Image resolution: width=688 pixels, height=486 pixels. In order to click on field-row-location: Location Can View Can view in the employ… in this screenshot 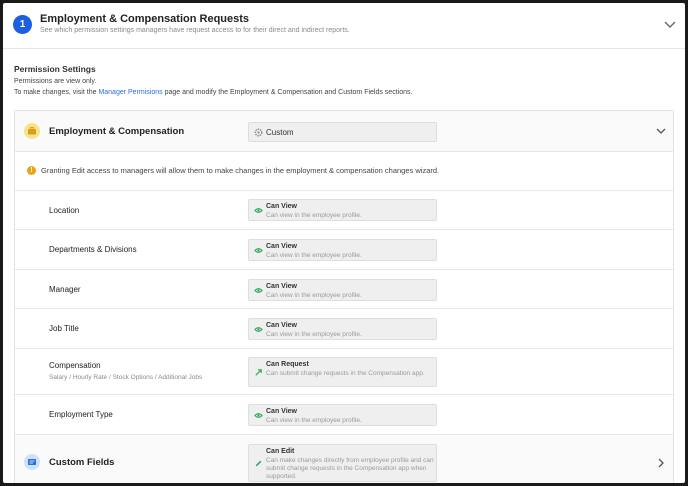, I will do `click(344, 210)`.